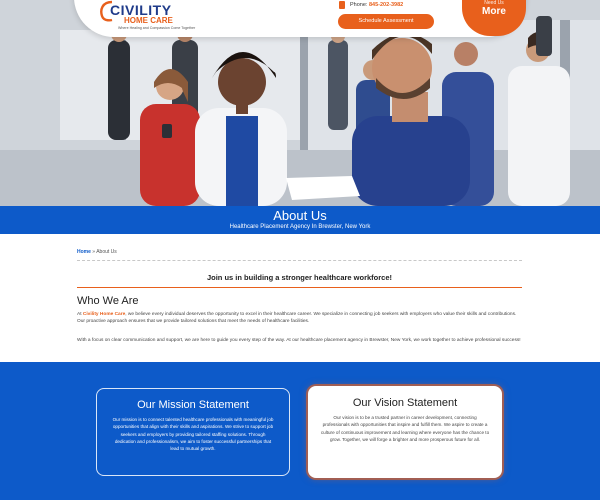 Image resolution: width=600 pixels, height=500 pixels. I want to click on more-label: More, so click(494, 11).